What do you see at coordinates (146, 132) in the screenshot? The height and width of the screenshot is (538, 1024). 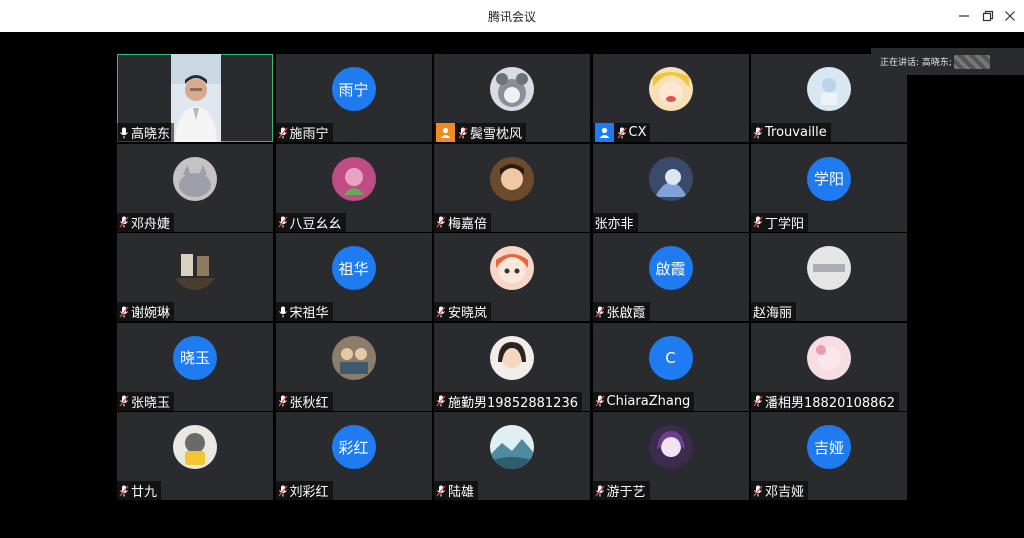 I see `participant-nameplate: 高晓东` at bounding box center [146, 132].